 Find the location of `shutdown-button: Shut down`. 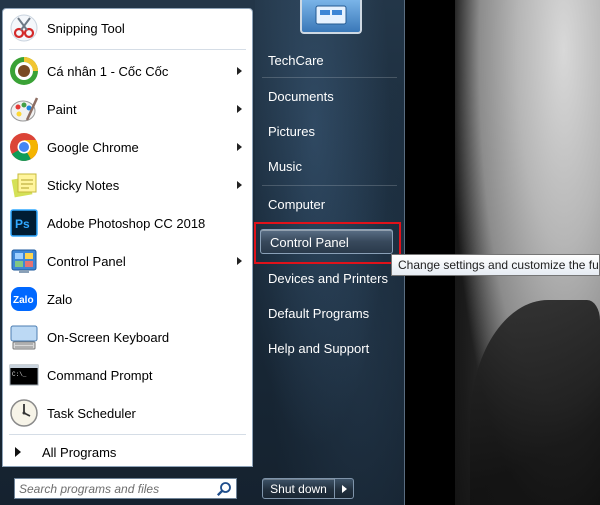

shutdown-button: Shut down is located at coordinates (298, 488).